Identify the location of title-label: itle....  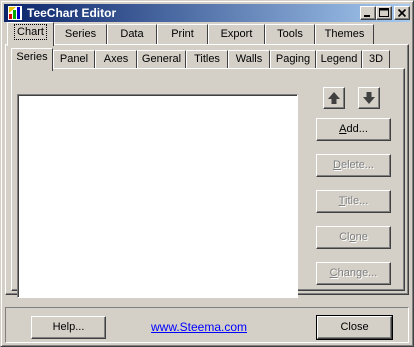
(357, 201).